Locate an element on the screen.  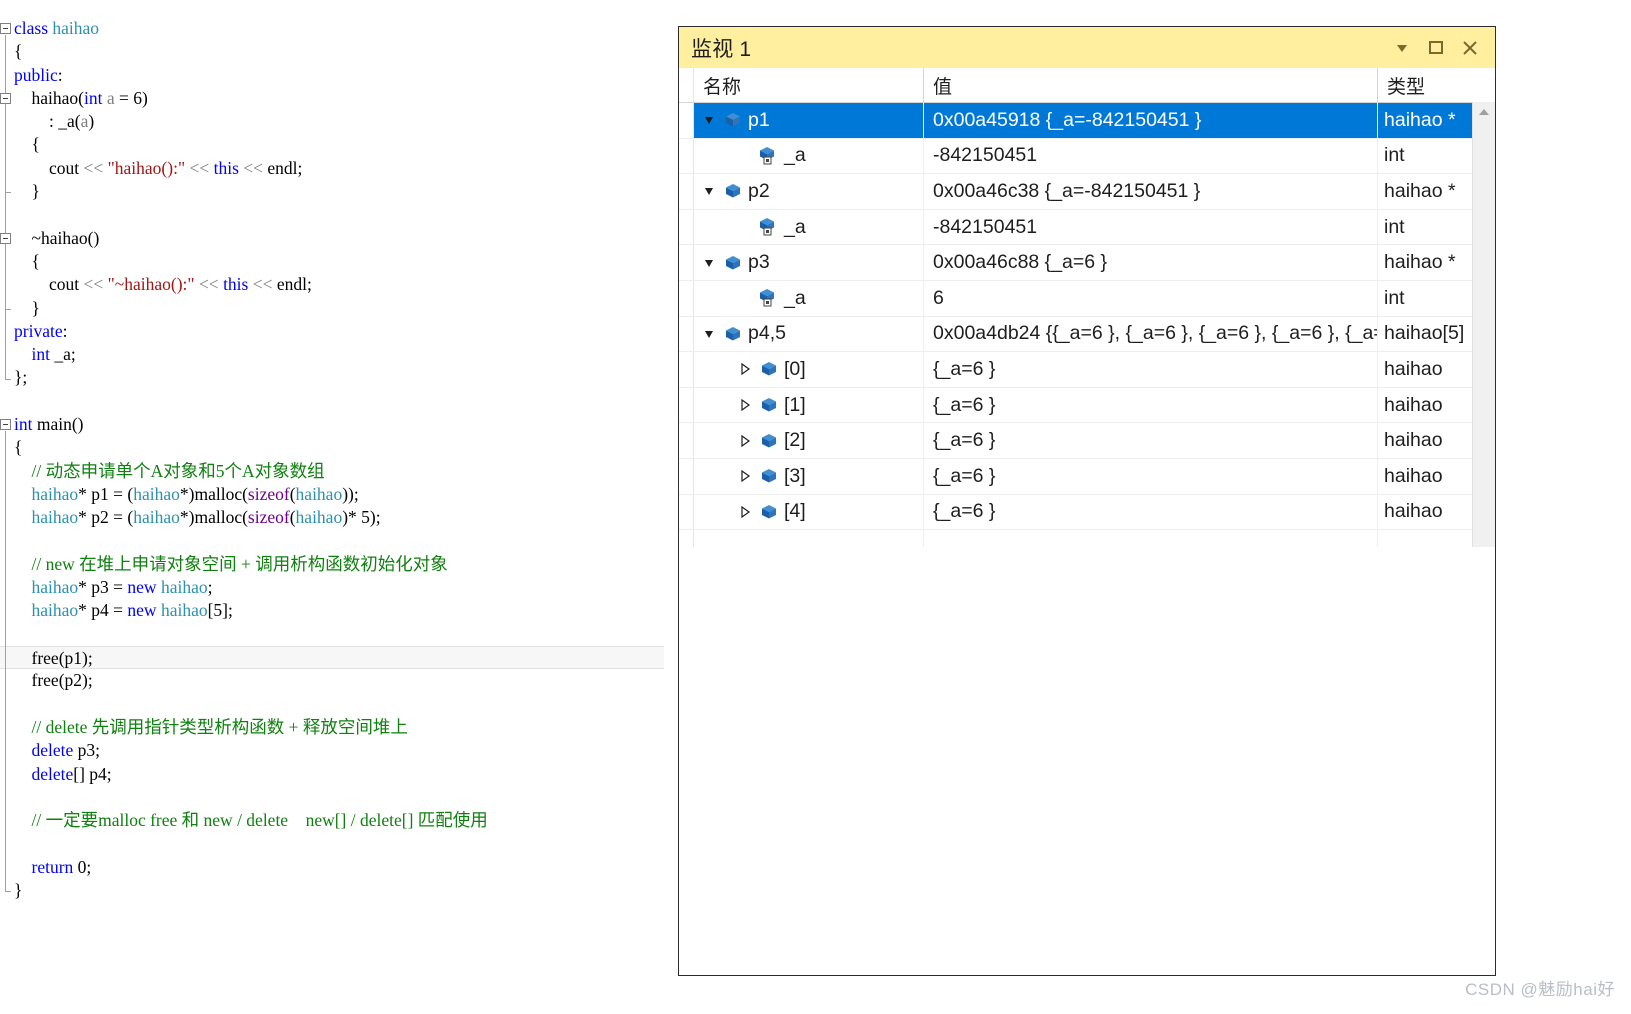
code-line: free(p2); is located at coordinates (339, 680).